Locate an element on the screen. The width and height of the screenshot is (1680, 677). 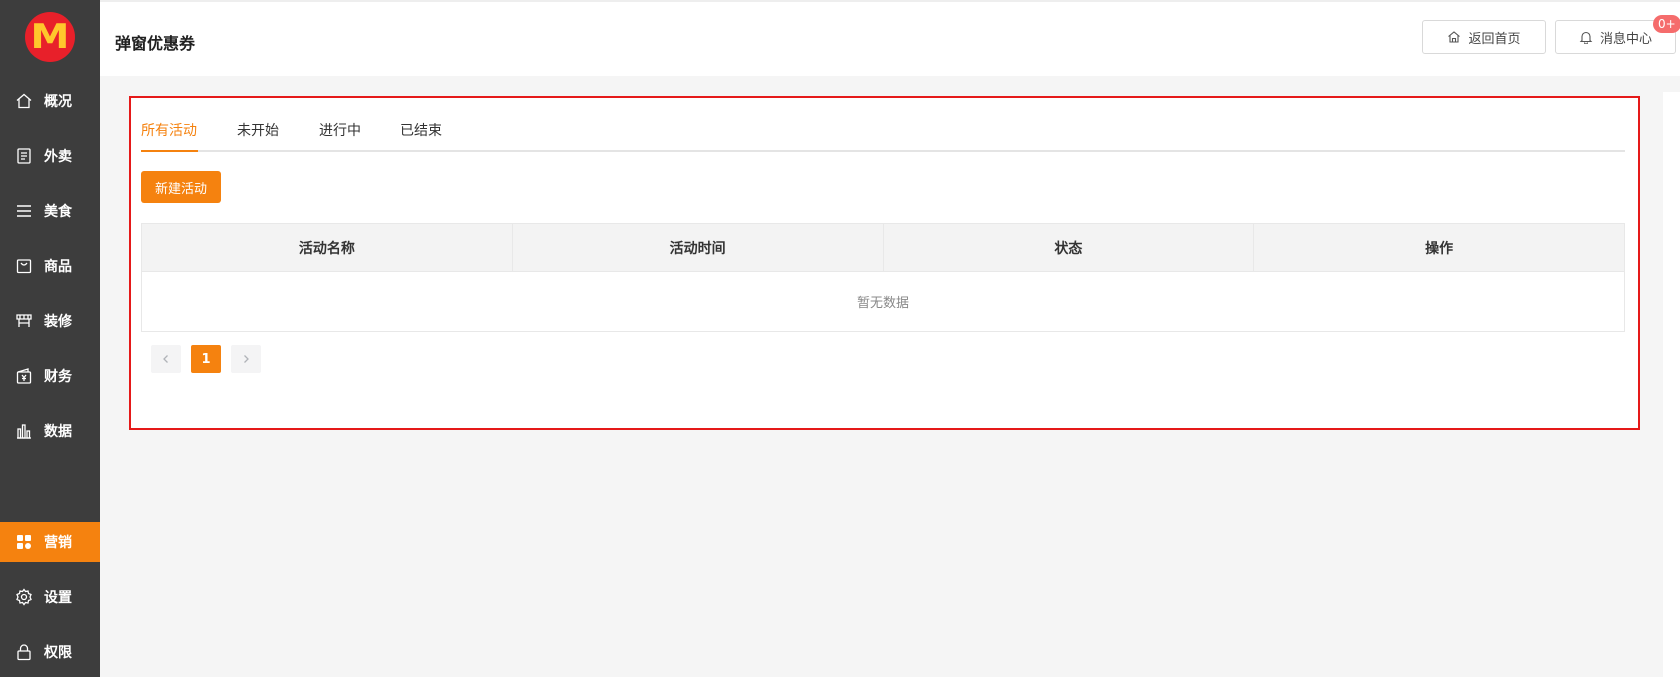
table-header: 活动名称 活动时间 状态 操作 is located at coordinates (883, 248).